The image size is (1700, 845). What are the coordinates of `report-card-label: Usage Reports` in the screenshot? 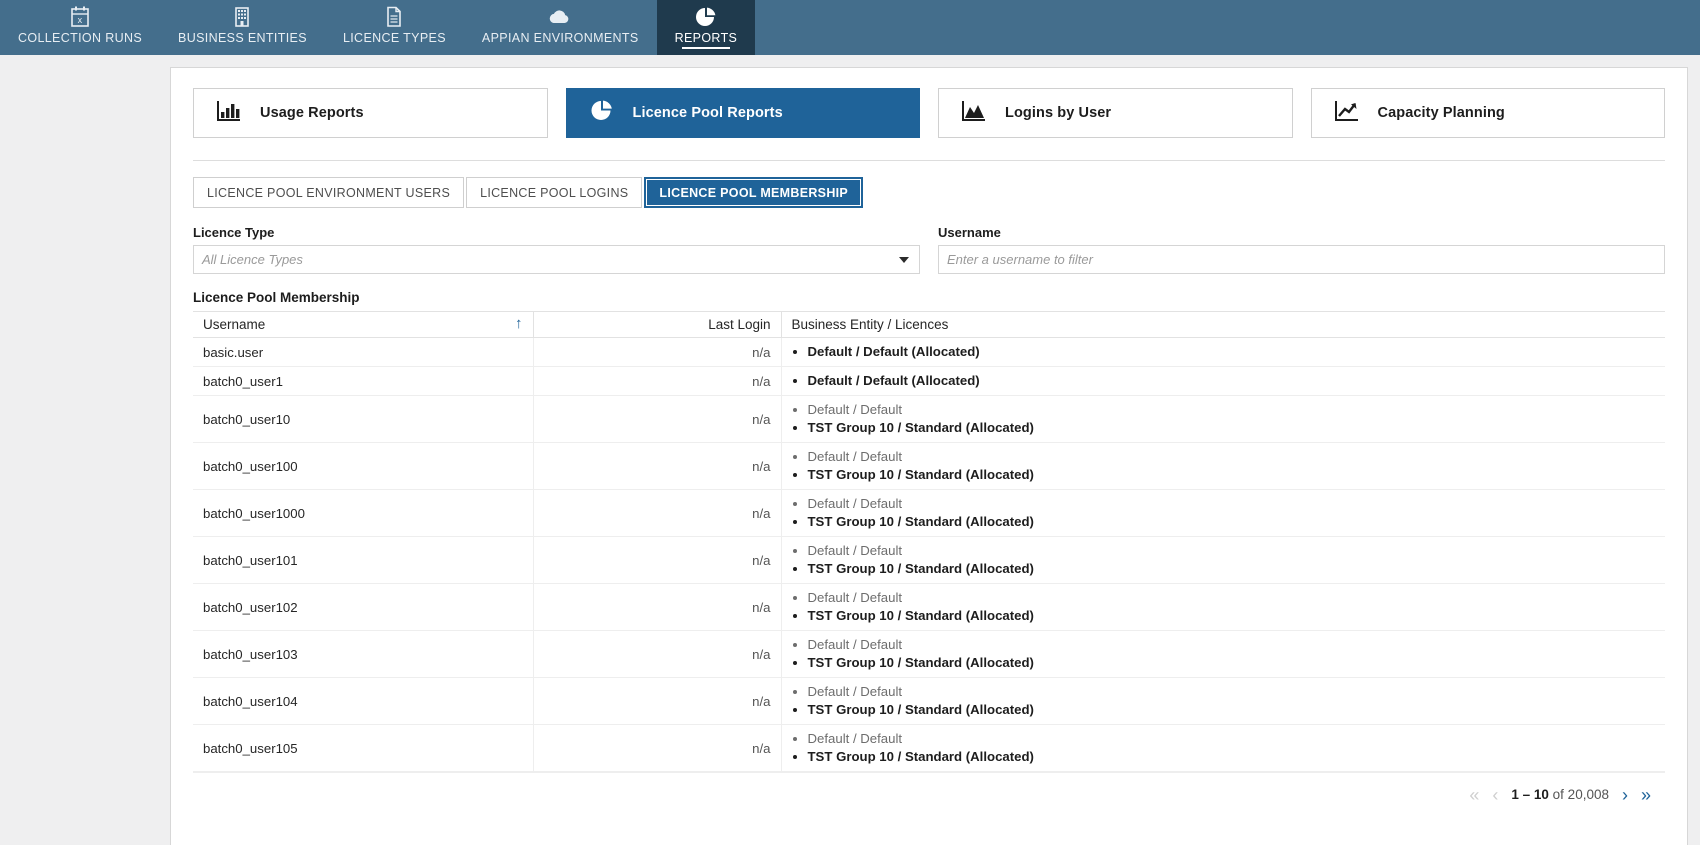 It's located at (312, 113).